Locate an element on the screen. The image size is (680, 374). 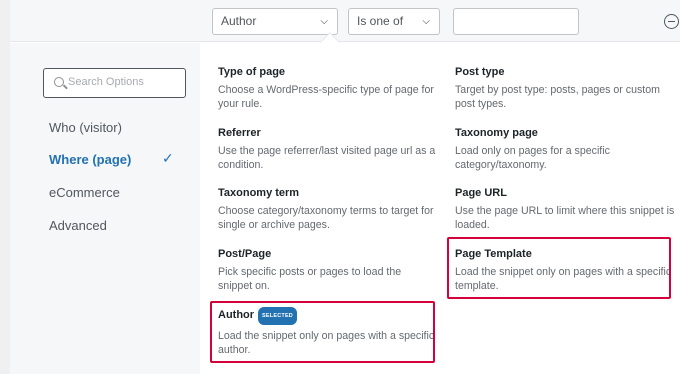
search-placeholder: Search Options is located at coordinates (106, 82).